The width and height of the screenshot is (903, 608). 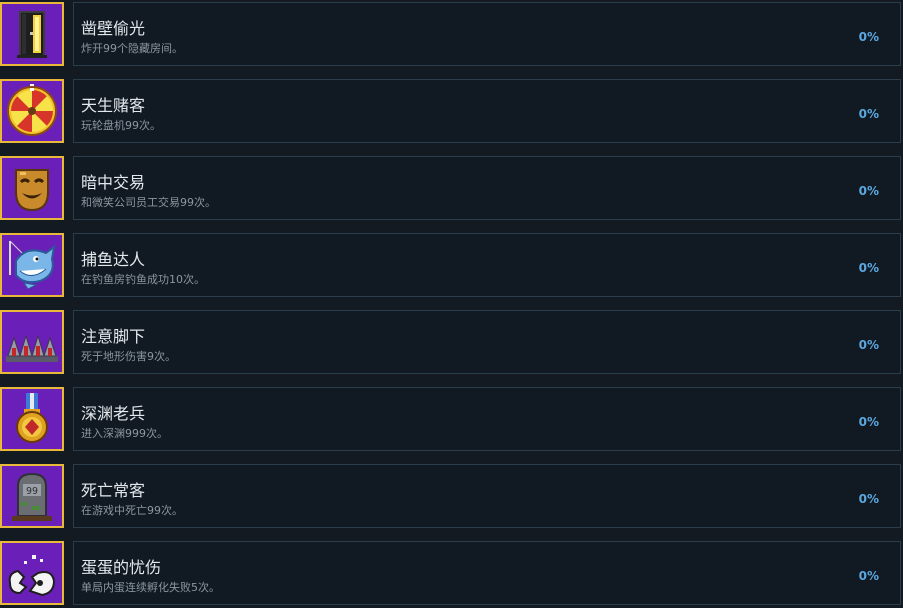 I want to click on gravestone-icon: 99, so click(x=32, y=496).